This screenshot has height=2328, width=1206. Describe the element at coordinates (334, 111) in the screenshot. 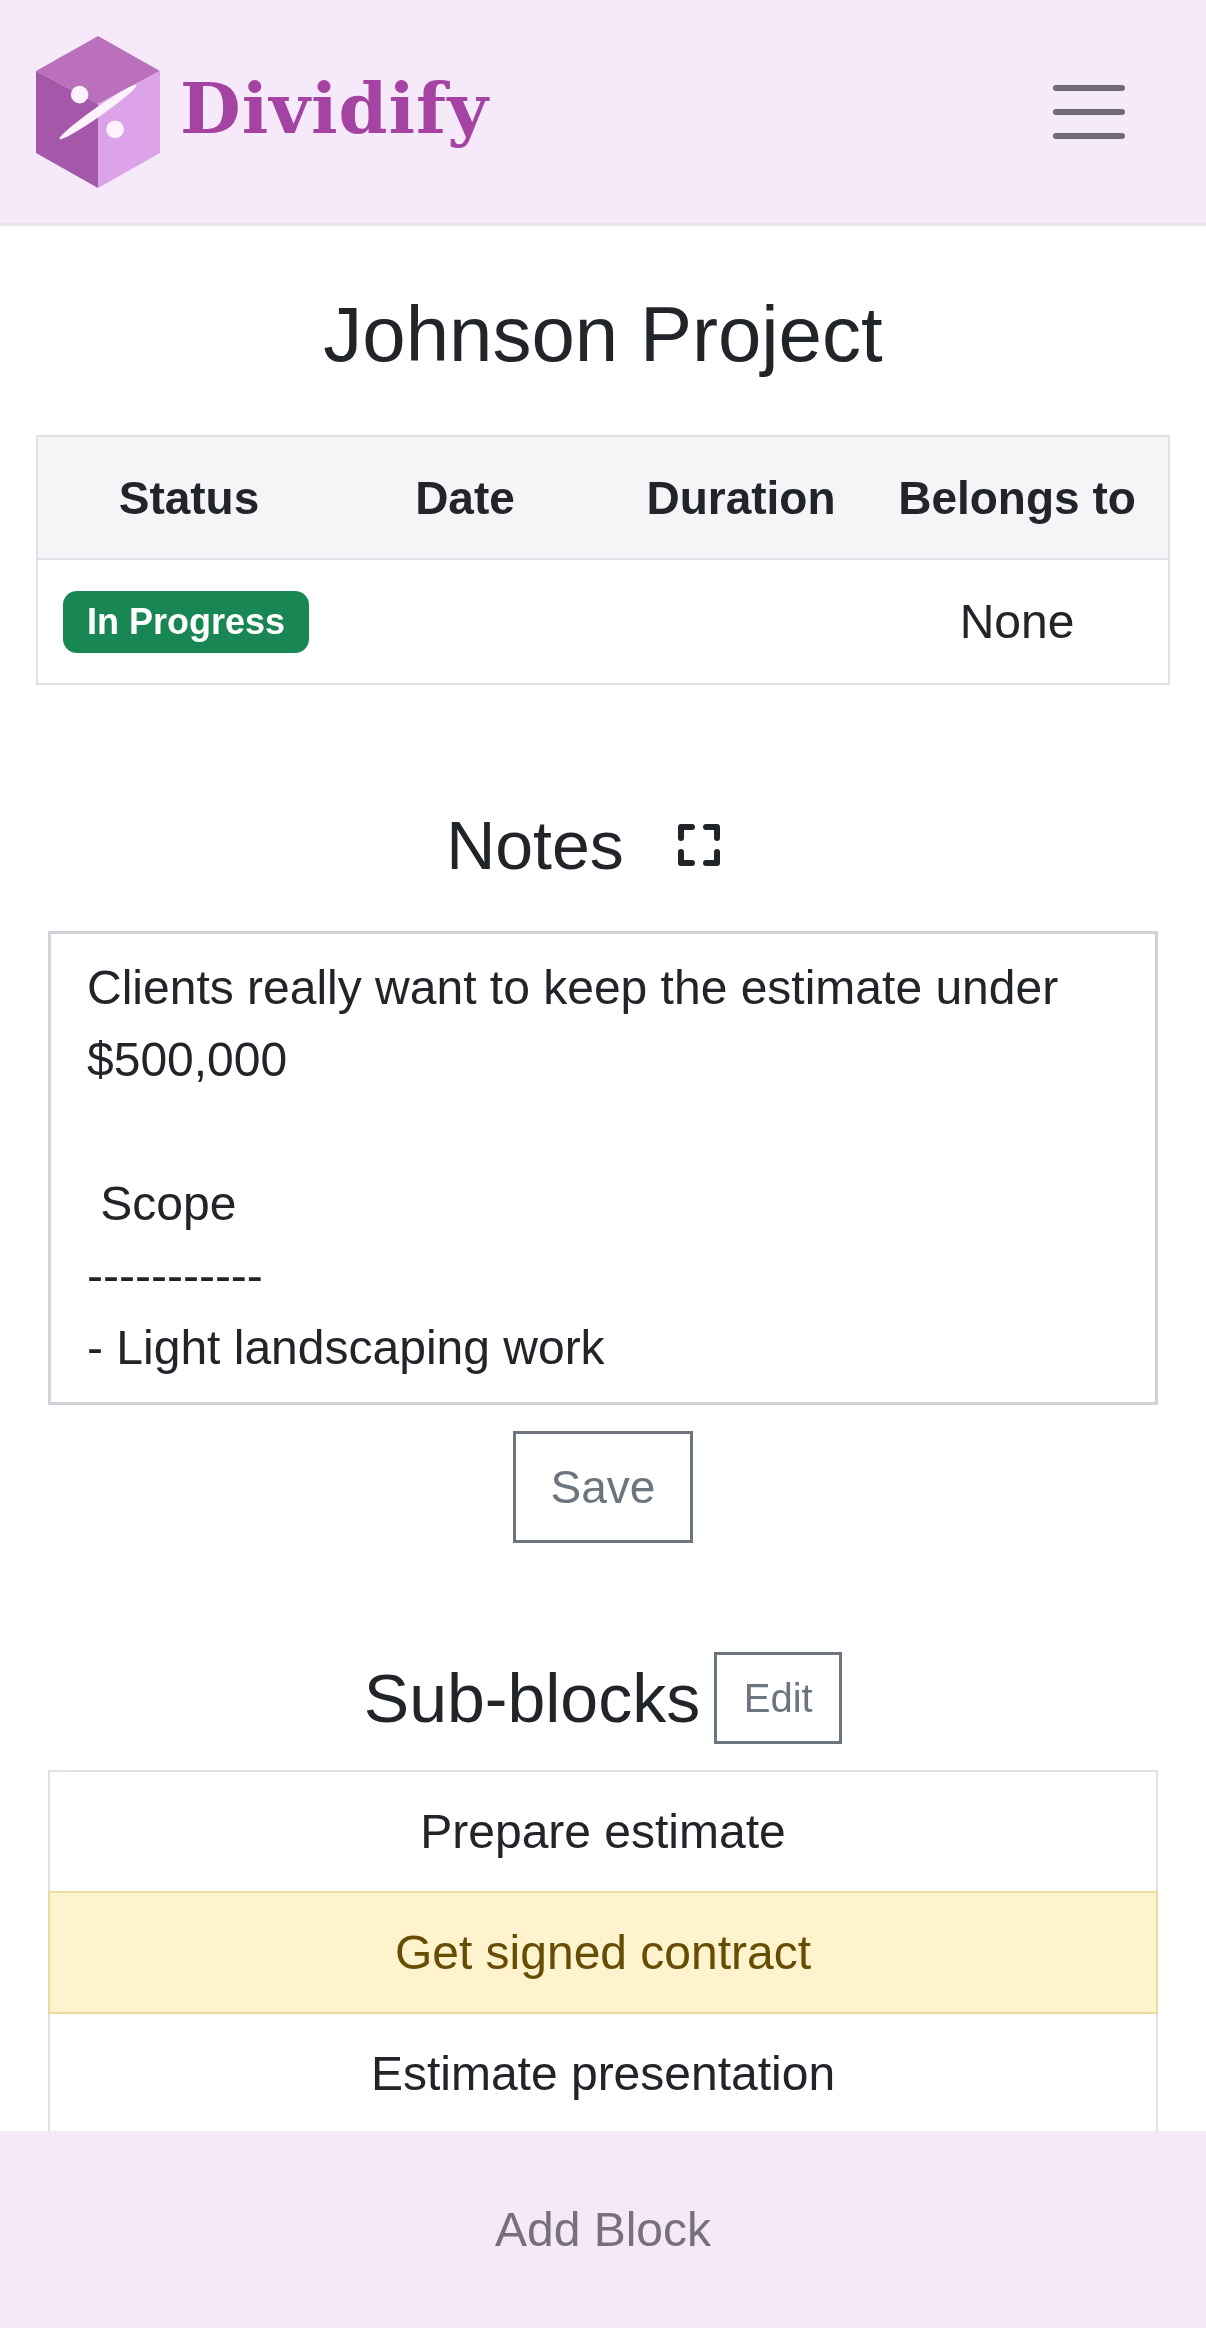

I see `brand-name: Dividify` at that location.